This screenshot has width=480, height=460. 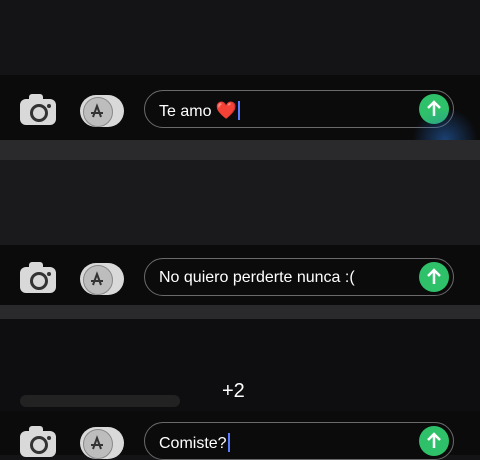 I want to click on message-input-3: Comiste?, so click(x=299, y=441).